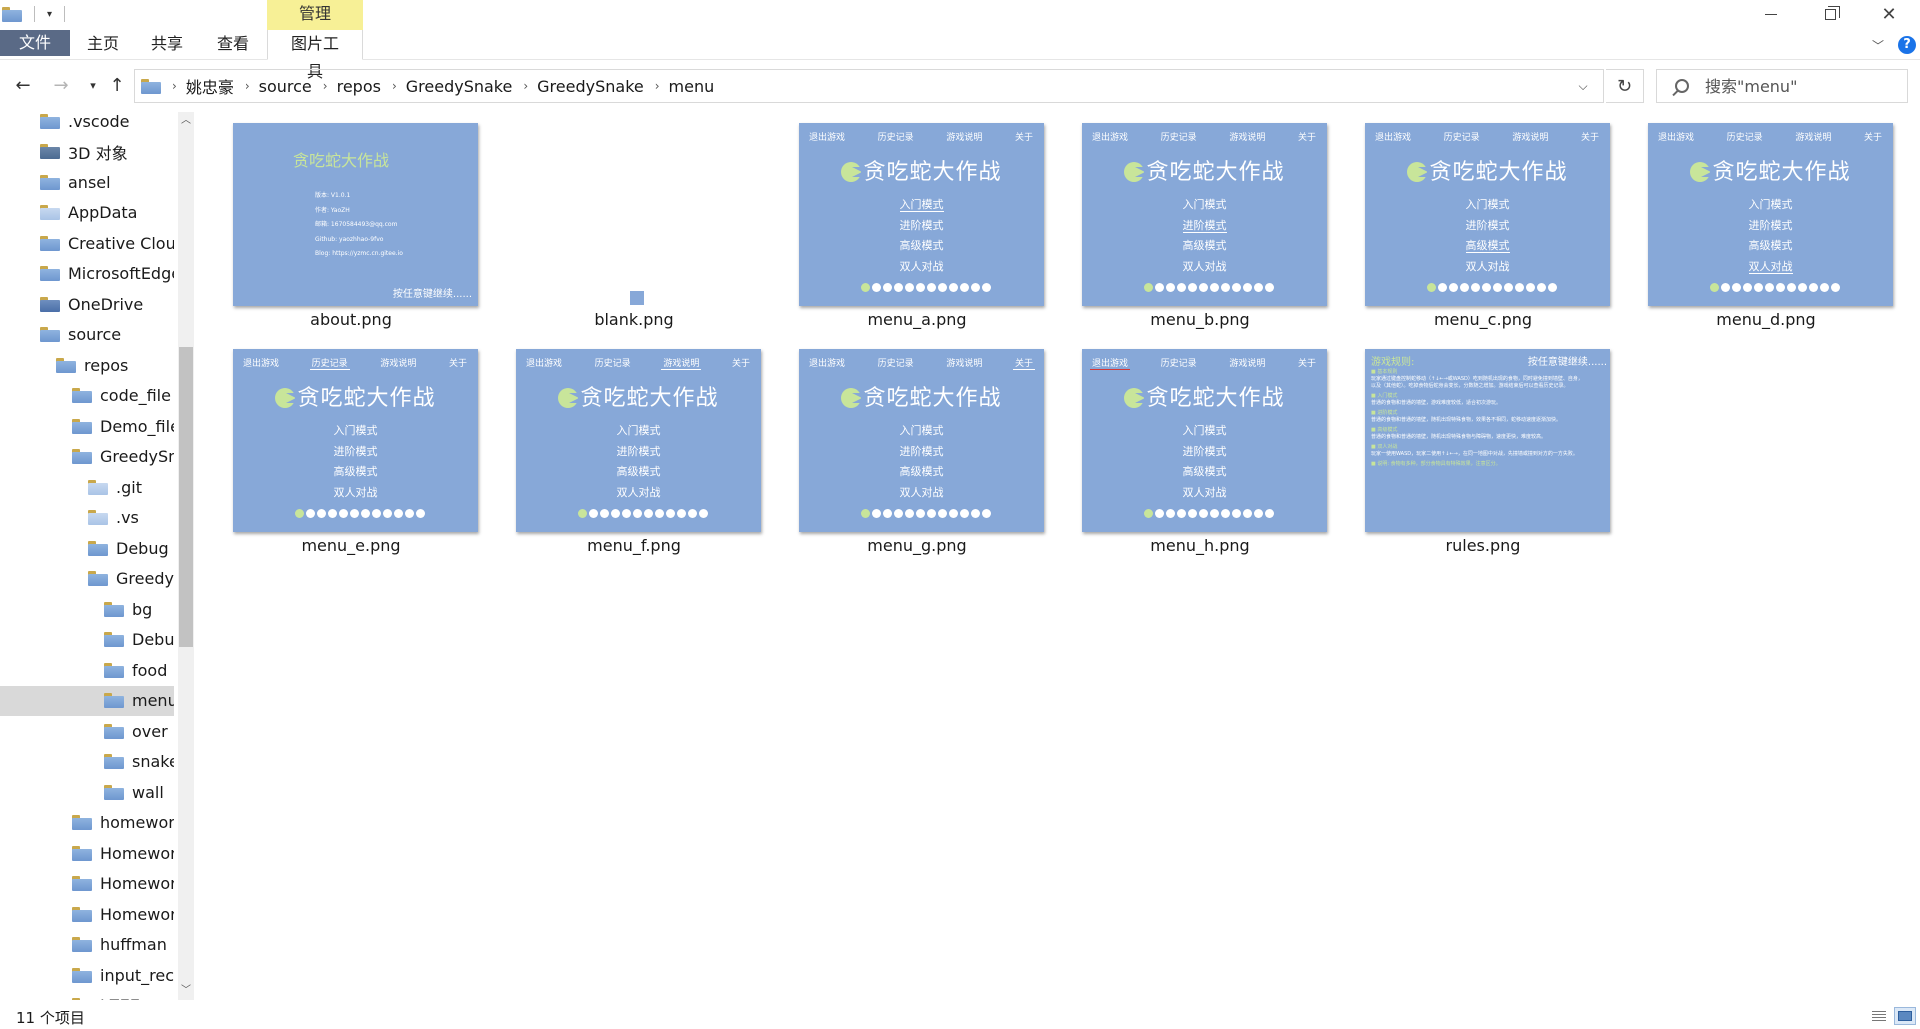 The height and width of the screenshot is (1029, 1920). What do you see at coordinates (1498, 172) in the screenshot?
I see `thumb-title-text: 贪吃蛇大作战` at bounding box center [1498, 172].